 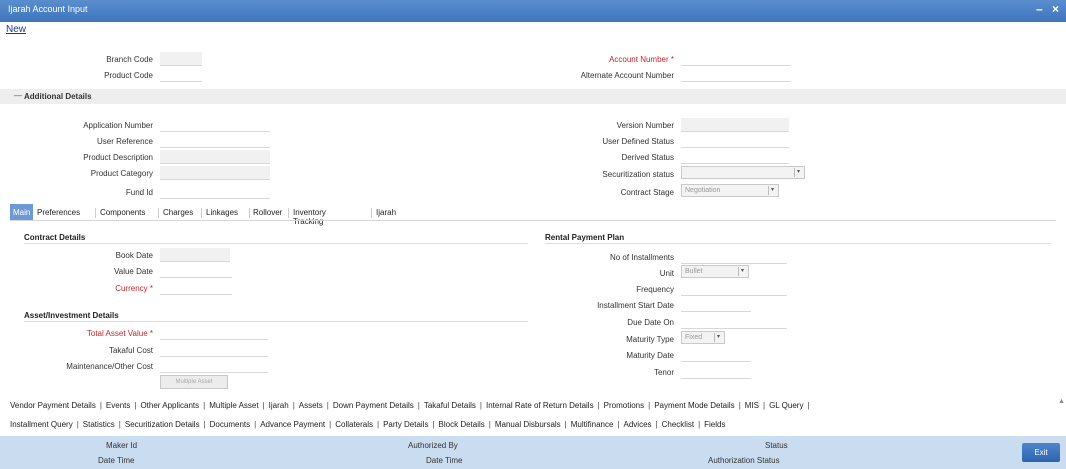 I want to click on link-advices: Advices, so click(x=638, y=424).